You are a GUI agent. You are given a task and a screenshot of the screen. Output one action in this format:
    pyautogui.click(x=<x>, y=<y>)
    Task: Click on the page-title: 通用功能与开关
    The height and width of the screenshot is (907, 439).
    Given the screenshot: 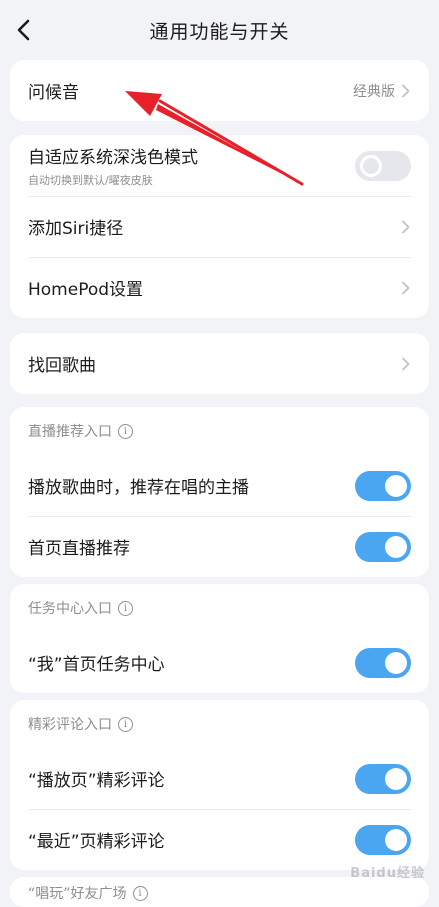 What is the action you would take?
    pyautogui.click(x=219, y=31)
    